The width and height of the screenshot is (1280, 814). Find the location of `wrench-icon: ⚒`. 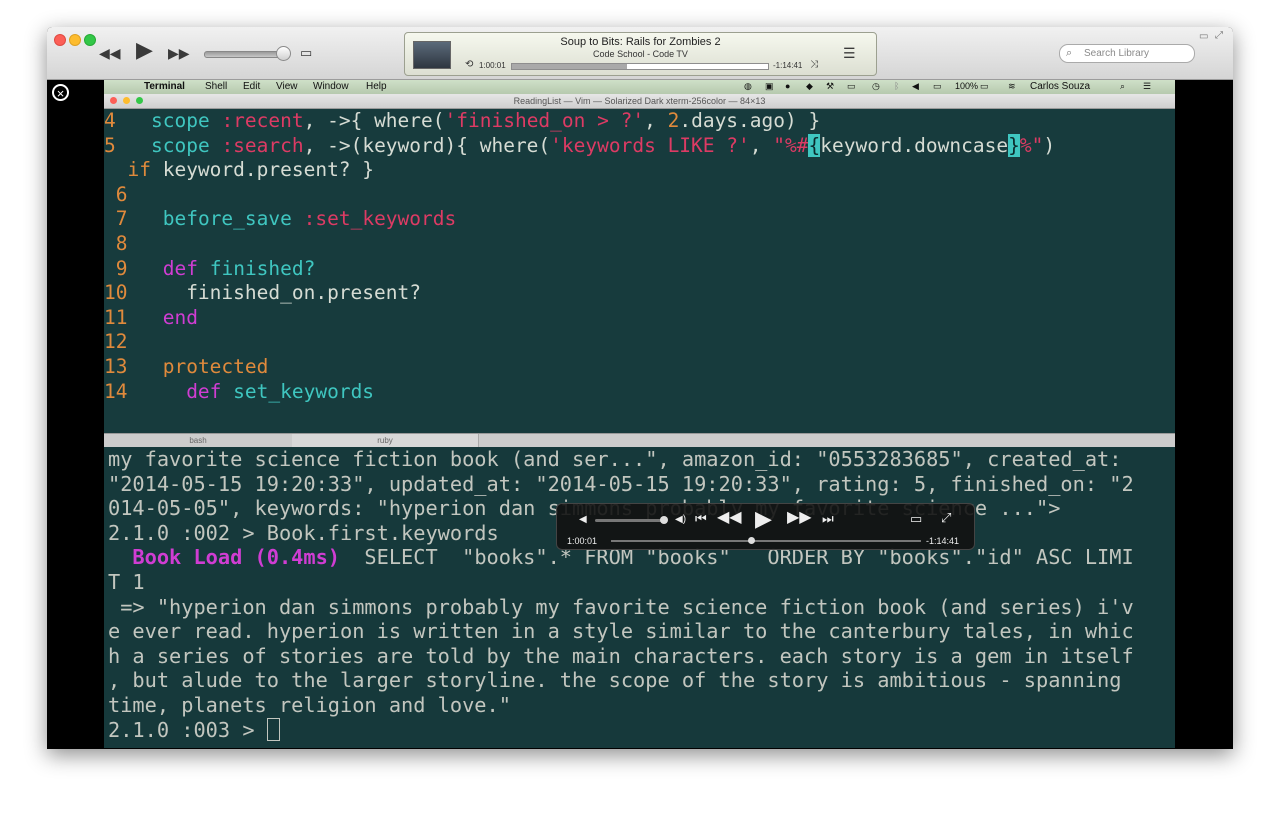

wrench-icon: ⚒ is located at coordinates (830, 86).